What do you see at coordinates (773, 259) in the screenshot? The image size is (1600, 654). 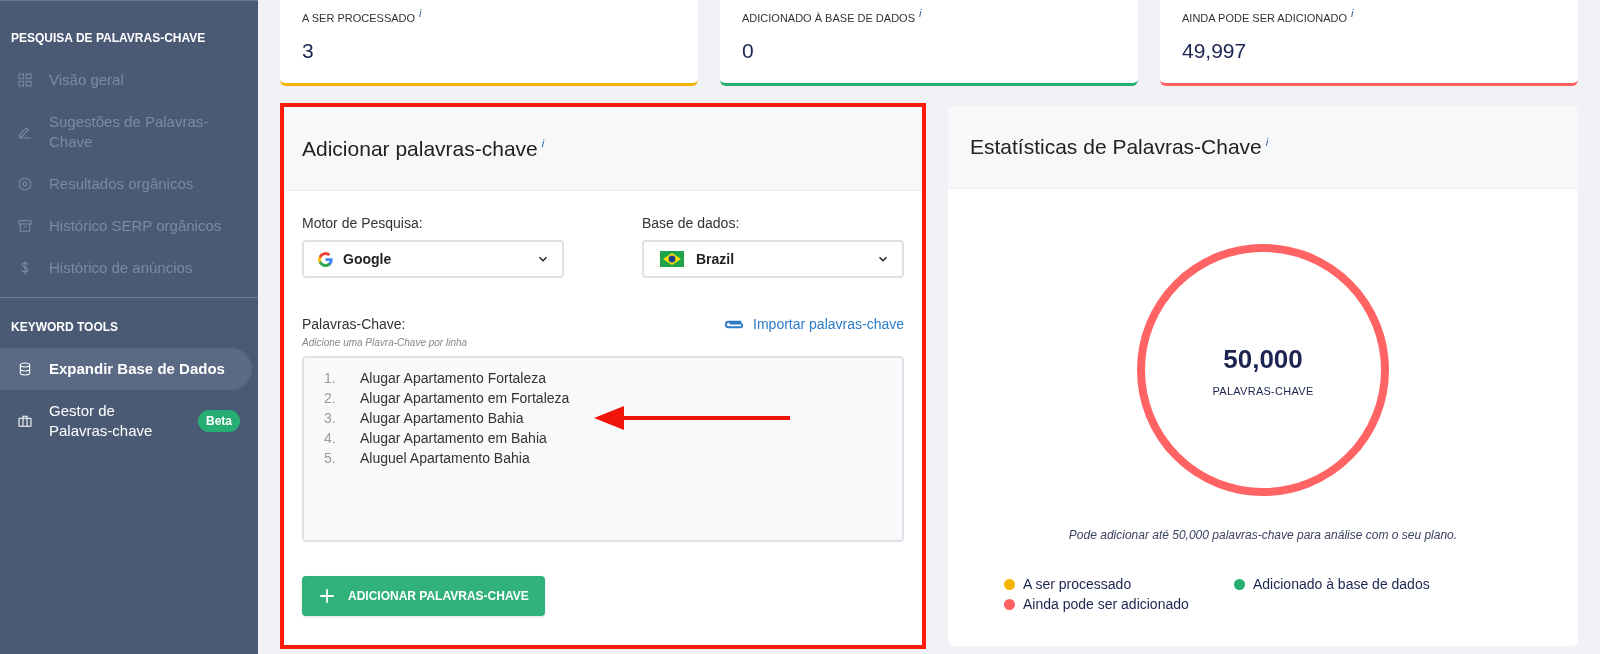 I see `dropdown: Brazil` at bounding box center [773, 259].